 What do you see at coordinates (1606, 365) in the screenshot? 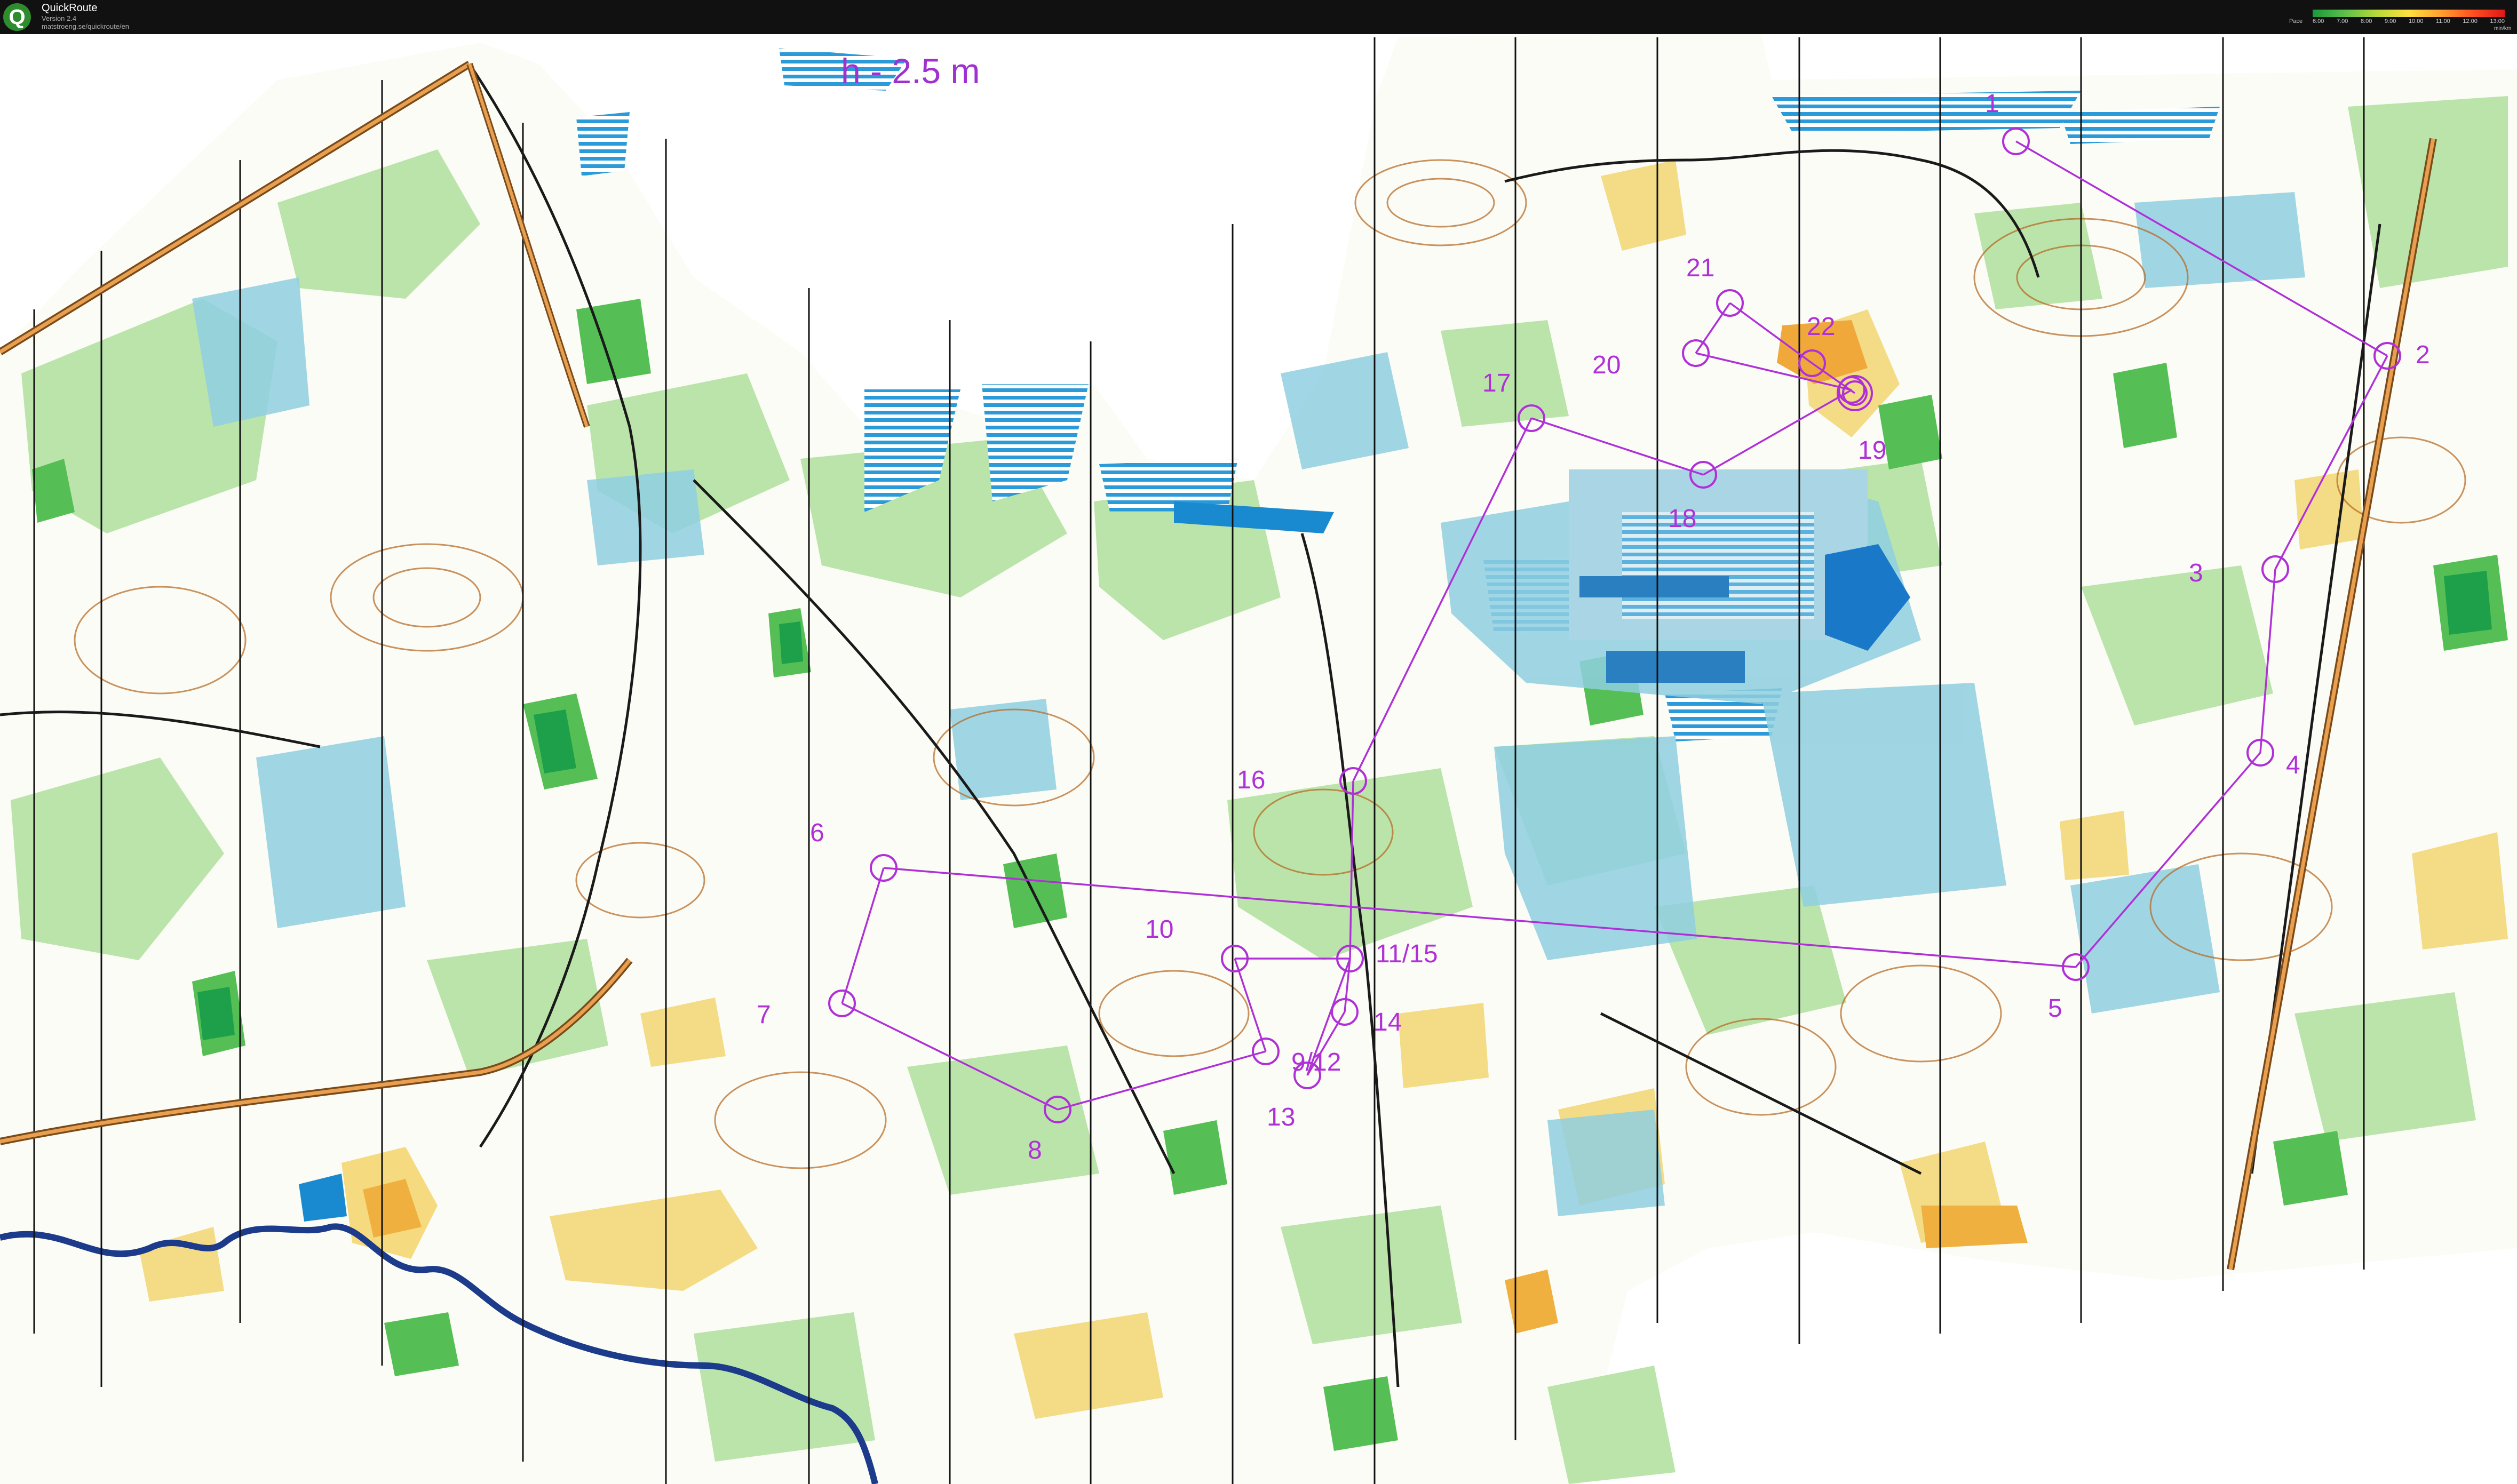
I see `control-label: 20` at bounding box center [1606, 365].